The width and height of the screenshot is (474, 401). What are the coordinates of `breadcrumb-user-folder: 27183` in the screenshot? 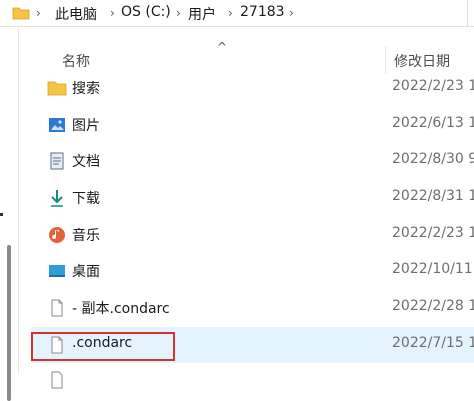 It's located at (262, 12).